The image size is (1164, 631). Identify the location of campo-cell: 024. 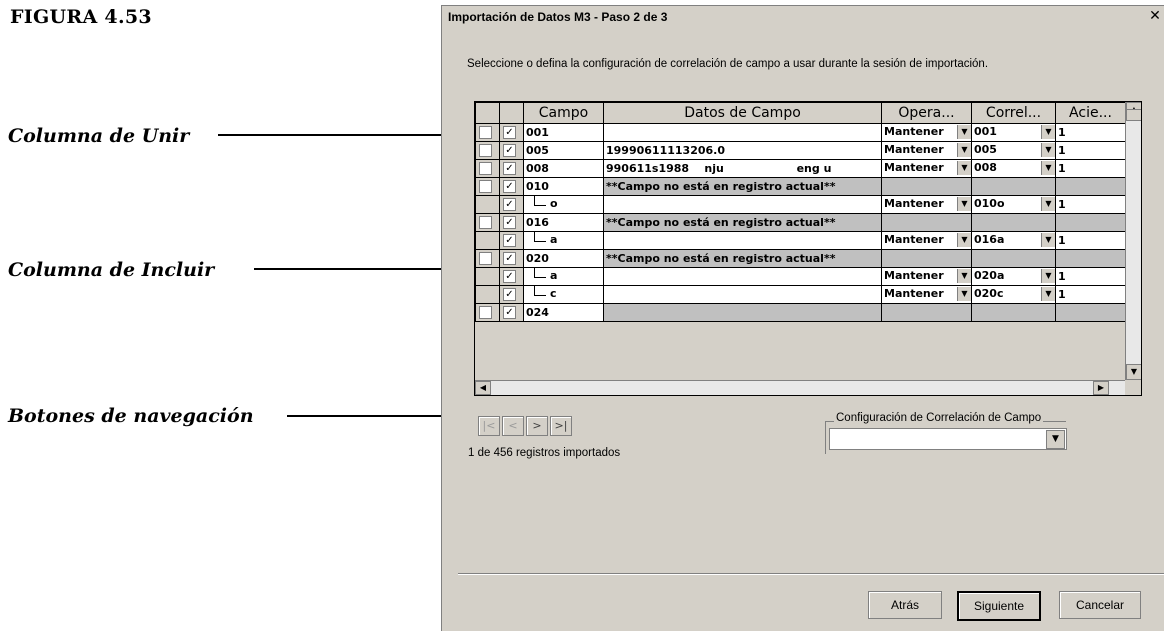
(563, 312).